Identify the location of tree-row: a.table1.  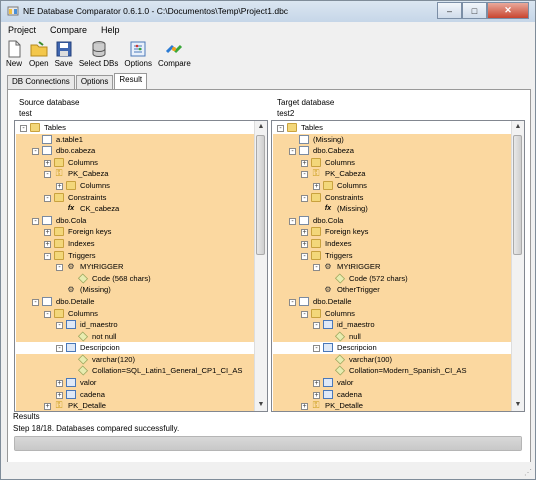
(138, 139).